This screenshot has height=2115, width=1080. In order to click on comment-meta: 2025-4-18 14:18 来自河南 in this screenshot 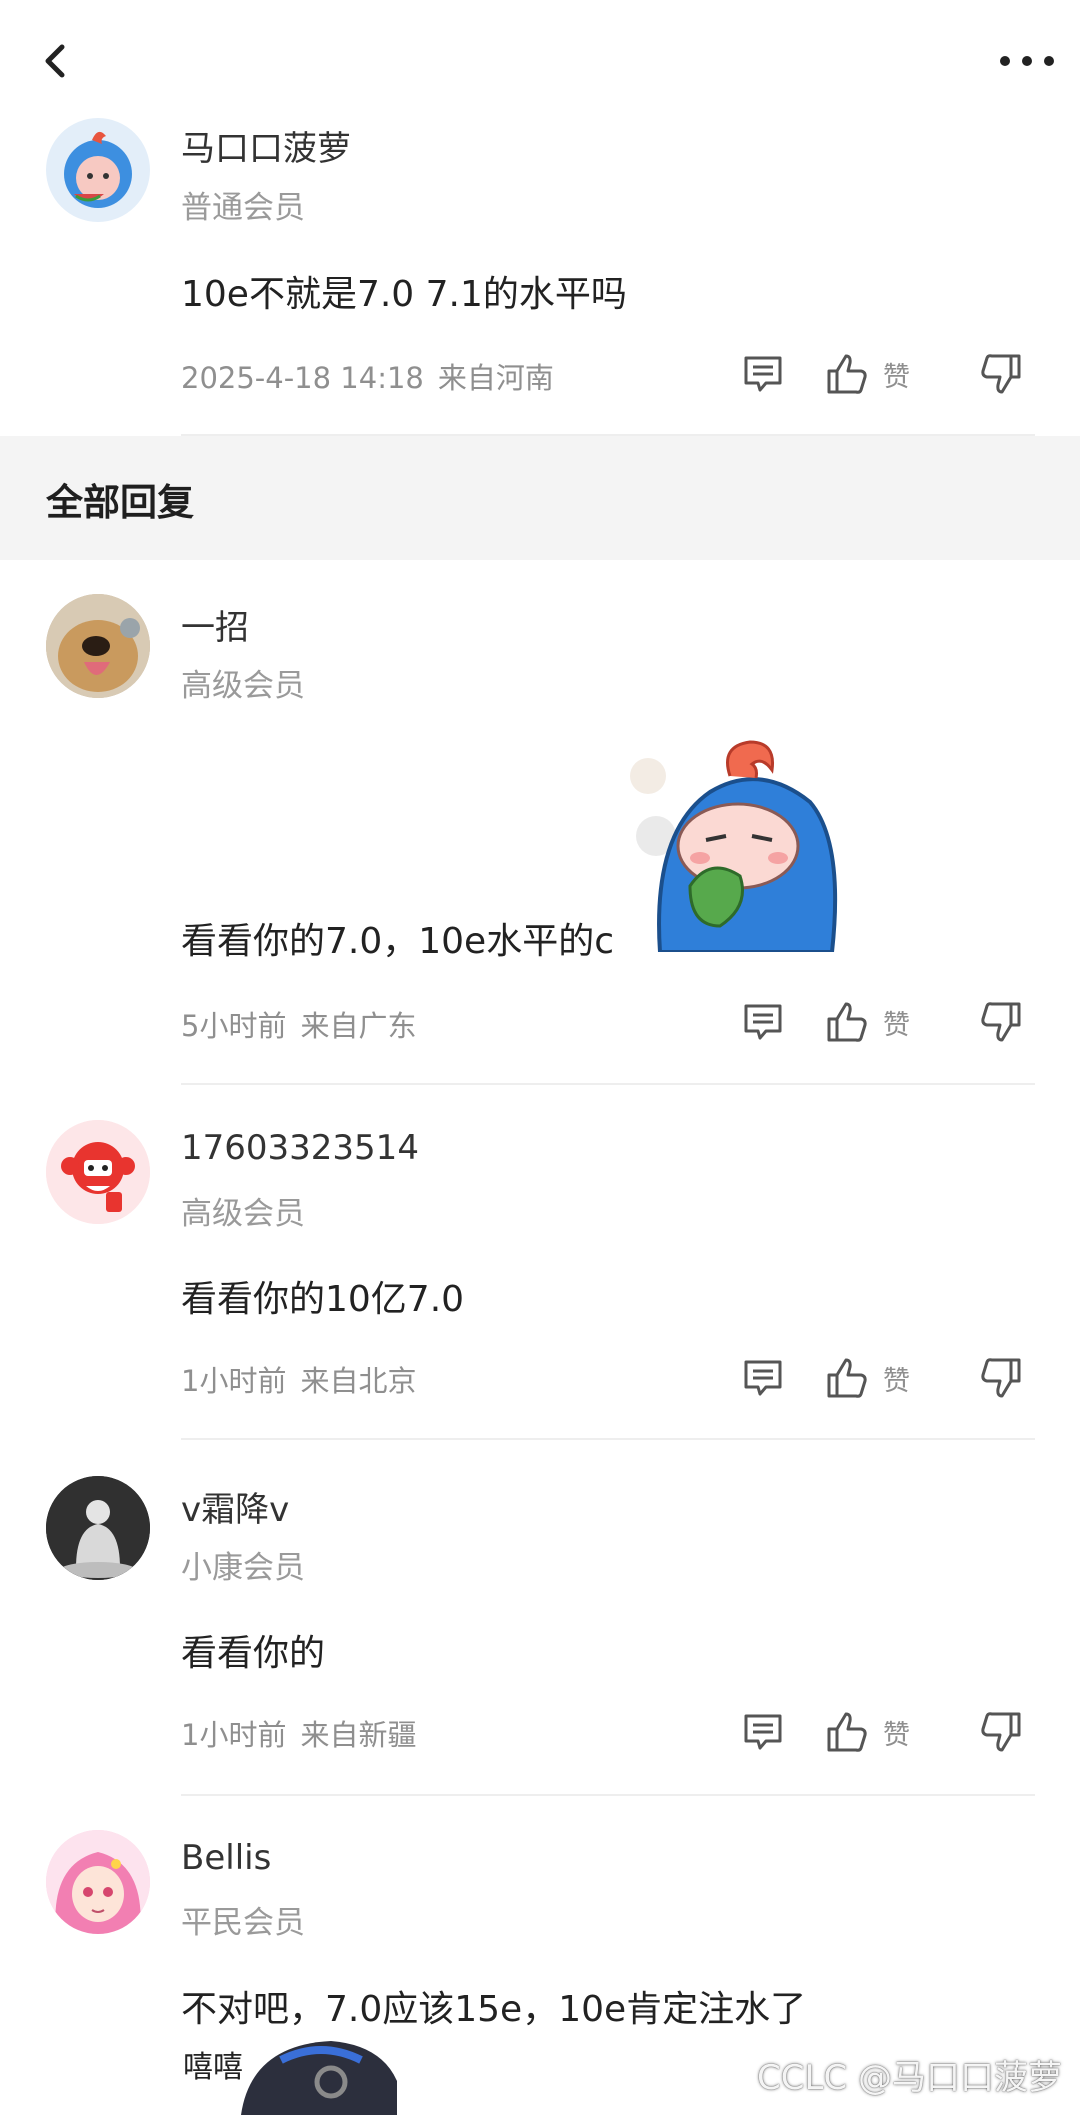, I will do `click(367, 376)`.